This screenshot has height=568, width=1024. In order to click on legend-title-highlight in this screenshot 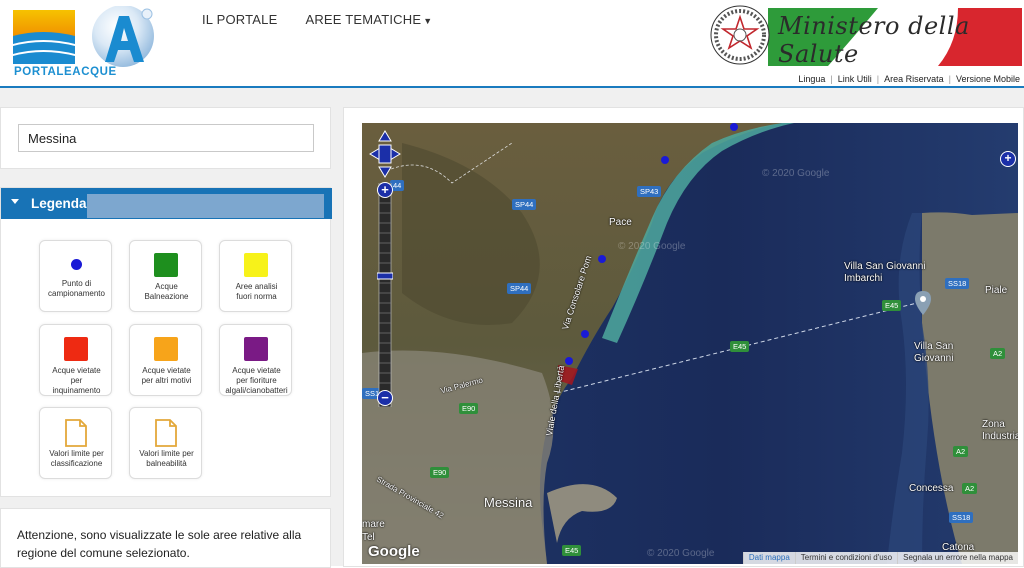, I will do `click(205, 206)`.